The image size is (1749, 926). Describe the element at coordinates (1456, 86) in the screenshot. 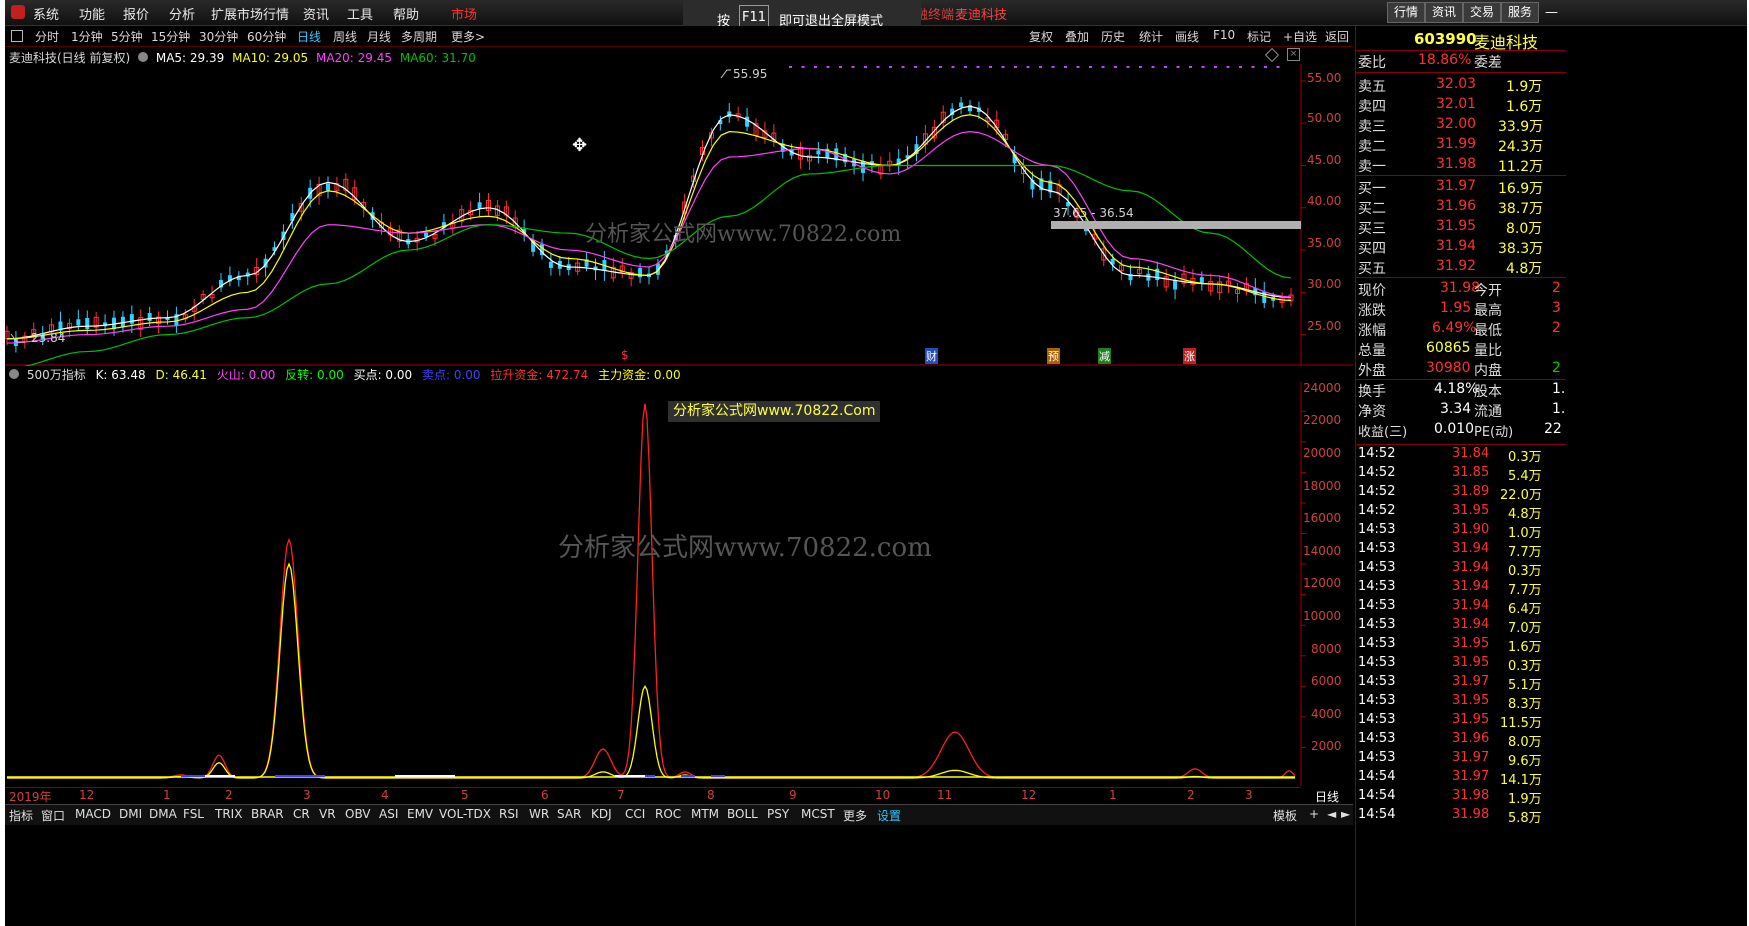

I see `ask-row: 卖五 32.03 1.9万` at that location.